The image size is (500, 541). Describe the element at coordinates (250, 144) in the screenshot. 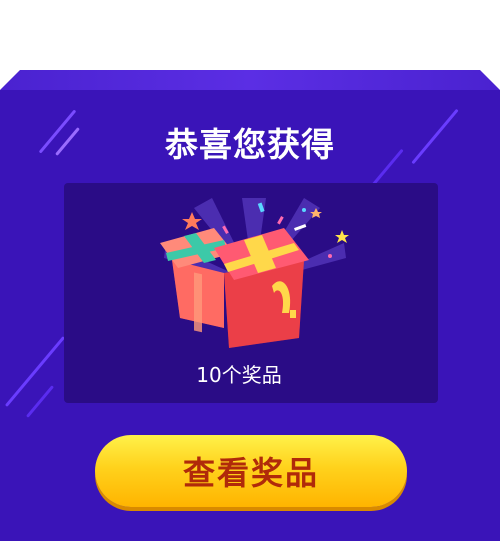

I see `modal-title: 恭喜您获得` at that location.